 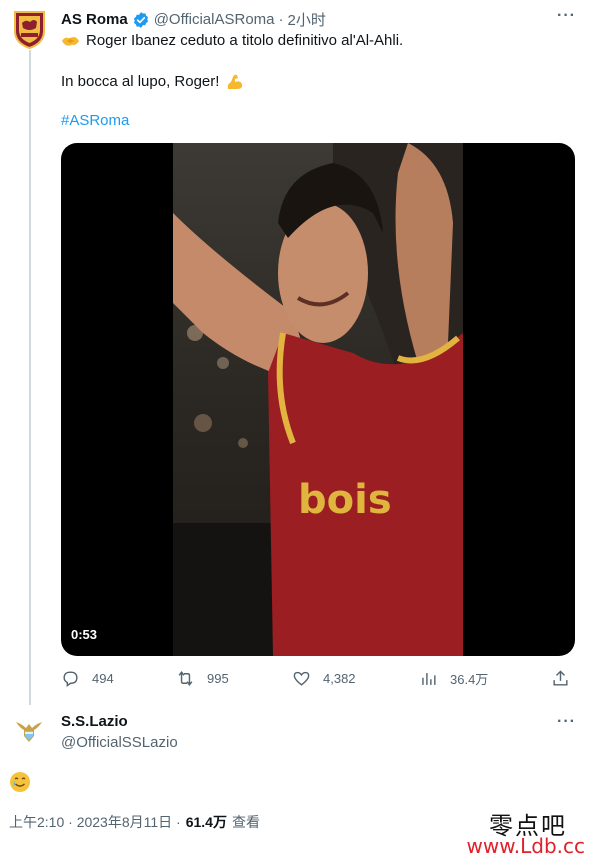 What do you see at coordinates (429, 678) in the screenshot?
I see `analytics-icon` at bounding box center [429, 678].